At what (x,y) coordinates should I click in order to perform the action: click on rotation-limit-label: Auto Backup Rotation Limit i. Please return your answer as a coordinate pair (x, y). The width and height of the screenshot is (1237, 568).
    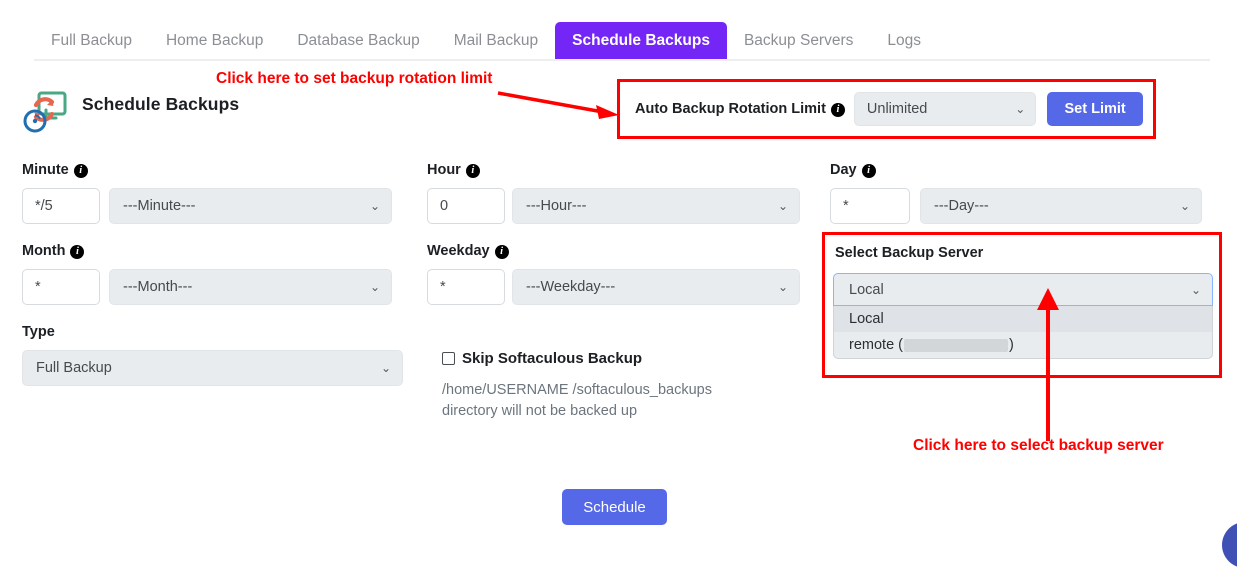
    Looking at the image, I should click on (740, 109).